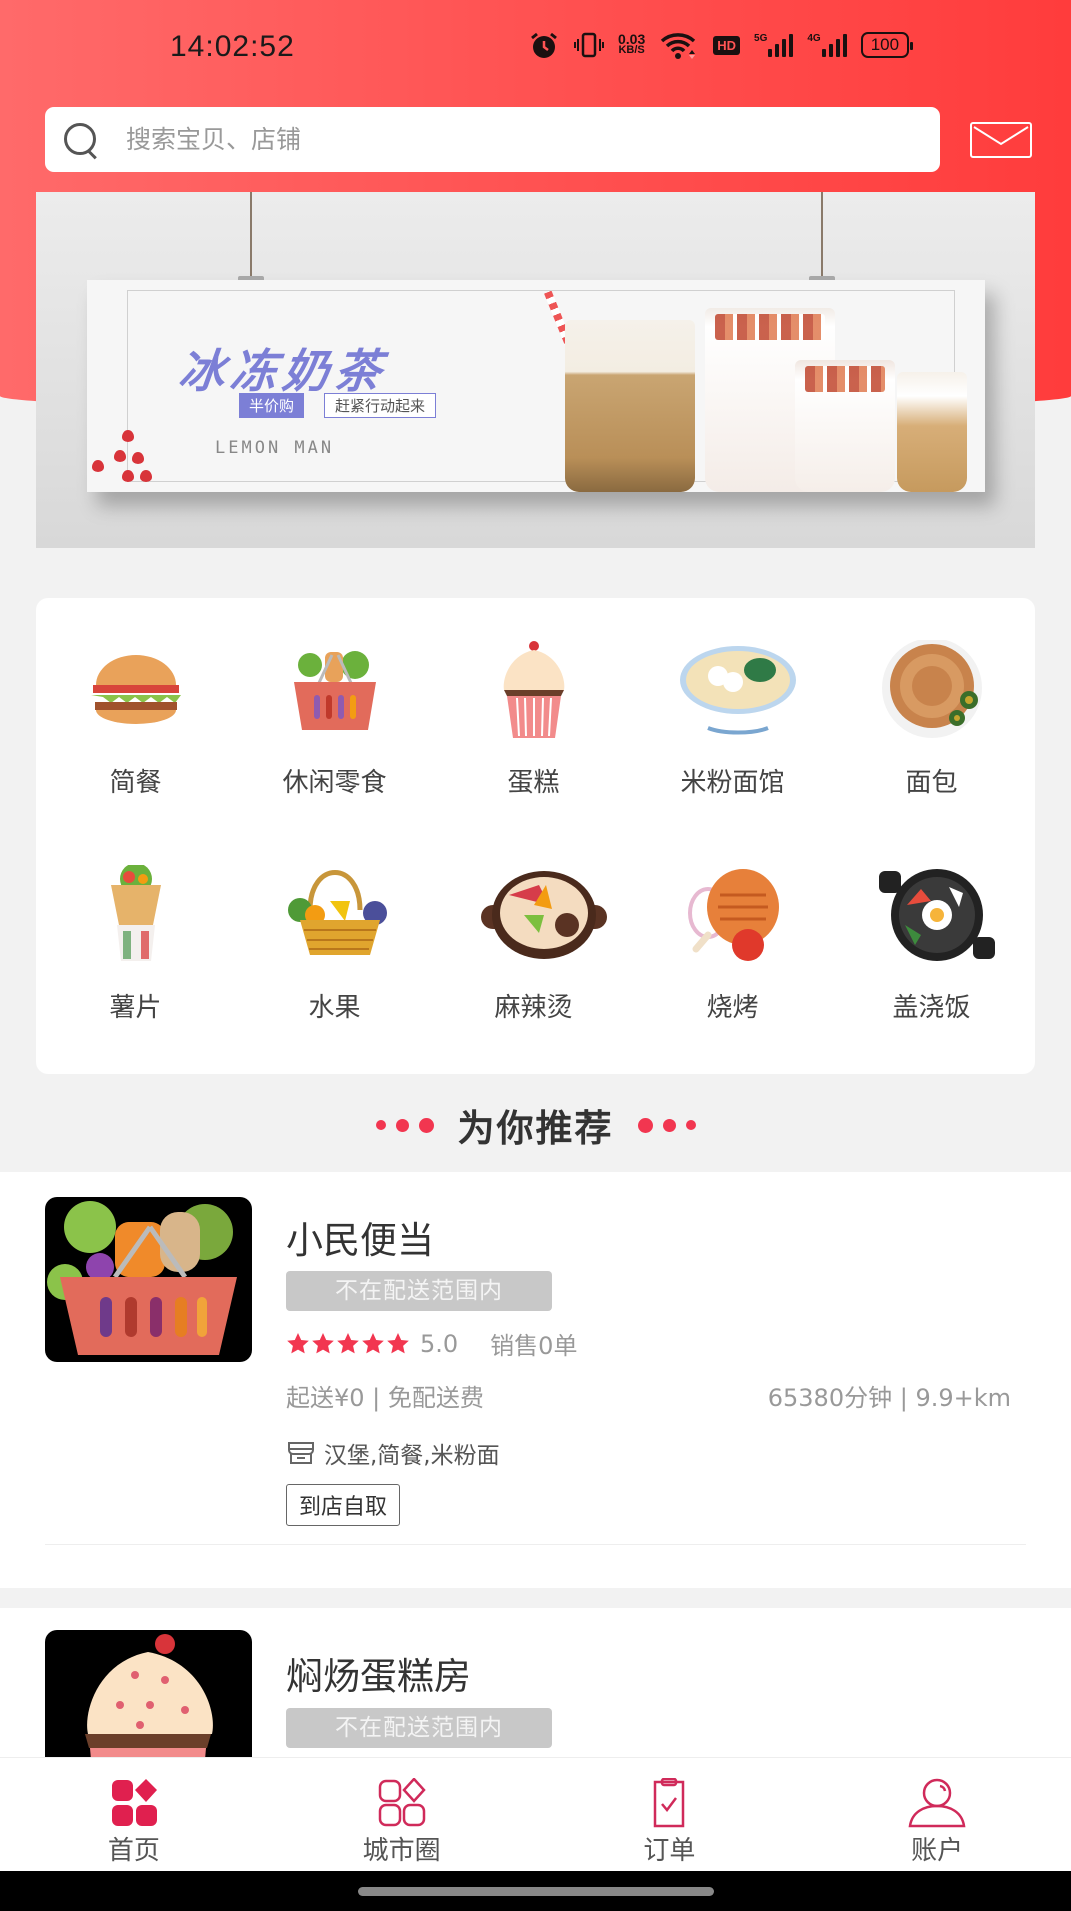  What do you see at coordinates (334, 783) in the screenshot?
I see `category-label: 休闲零食` at bounding box center [334, 783].